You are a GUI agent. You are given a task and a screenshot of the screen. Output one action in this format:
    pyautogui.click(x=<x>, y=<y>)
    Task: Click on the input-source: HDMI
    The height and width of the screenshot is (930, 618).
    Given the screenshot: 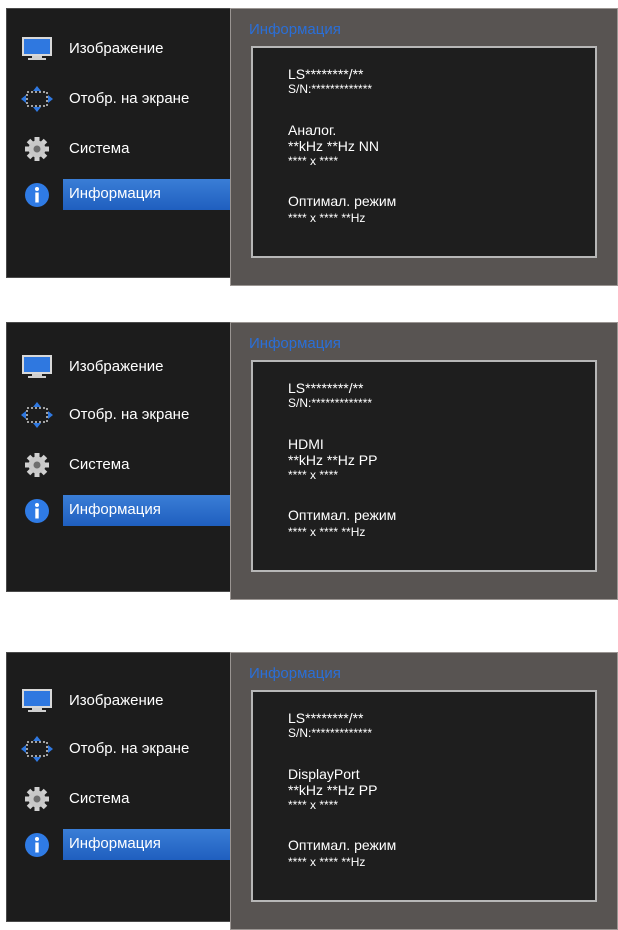 What is the action you would take?
    pyautogui.click(x=306, y=444)
    